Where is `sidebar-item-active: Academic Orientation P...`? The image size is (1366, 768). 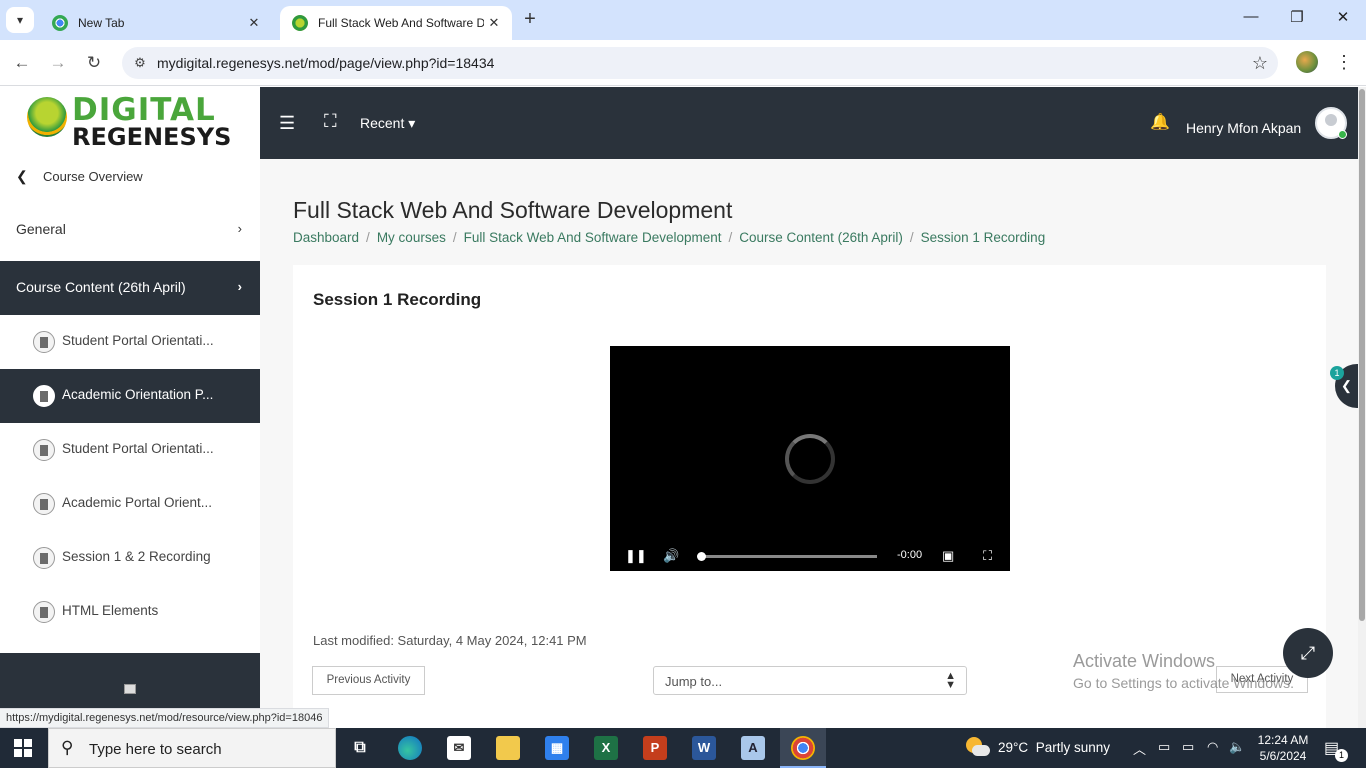
sidebar-item-active: Academic Orientation P... is located at coordinates (130, 396).